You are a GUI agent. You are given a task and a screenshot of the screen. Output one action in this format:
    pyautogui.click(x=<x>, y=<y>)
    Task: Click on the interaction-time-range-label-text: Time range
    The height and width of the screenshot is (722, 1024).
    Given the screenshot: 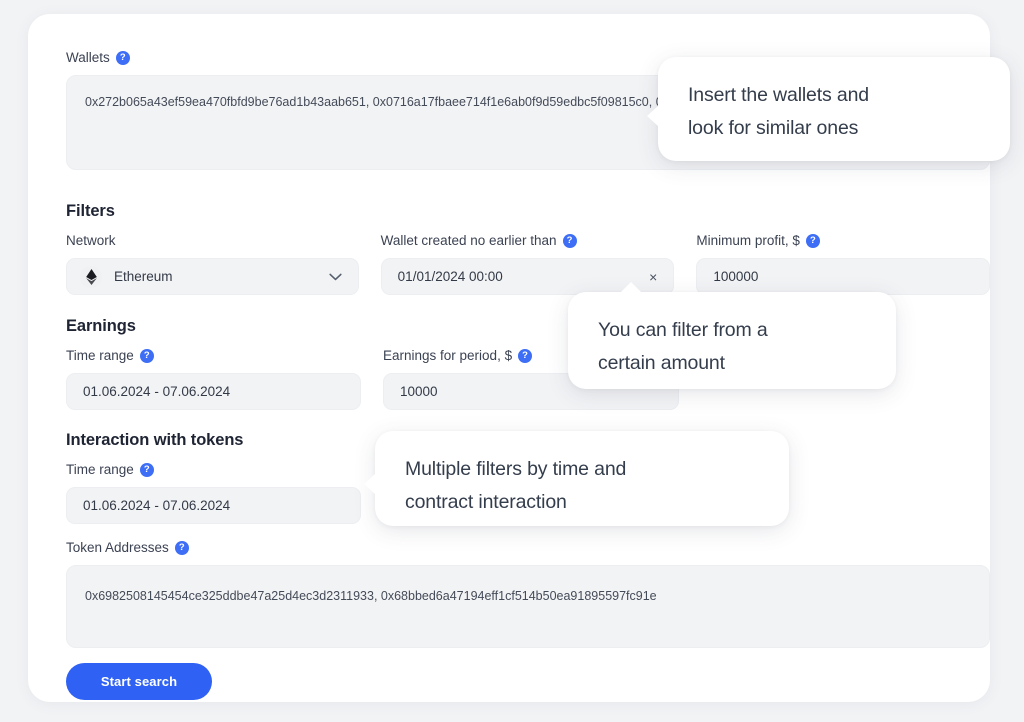 What is the action you would take?
    pyautogui.click(x=100, y=469)
    